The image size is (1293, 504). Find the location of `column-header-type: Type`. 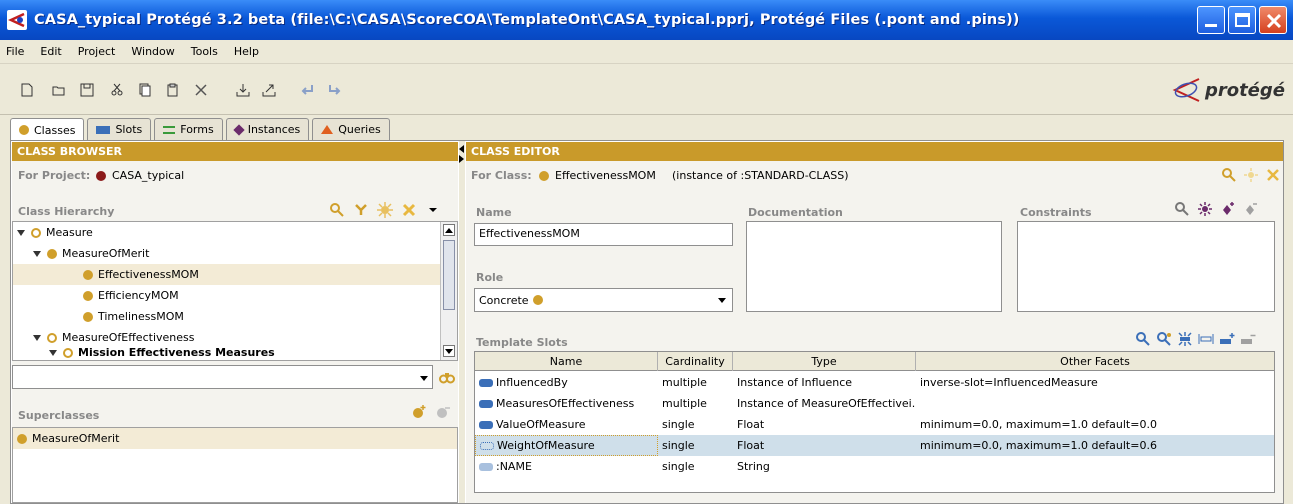

column-header-type: Type is located at coordinates (824, 361).